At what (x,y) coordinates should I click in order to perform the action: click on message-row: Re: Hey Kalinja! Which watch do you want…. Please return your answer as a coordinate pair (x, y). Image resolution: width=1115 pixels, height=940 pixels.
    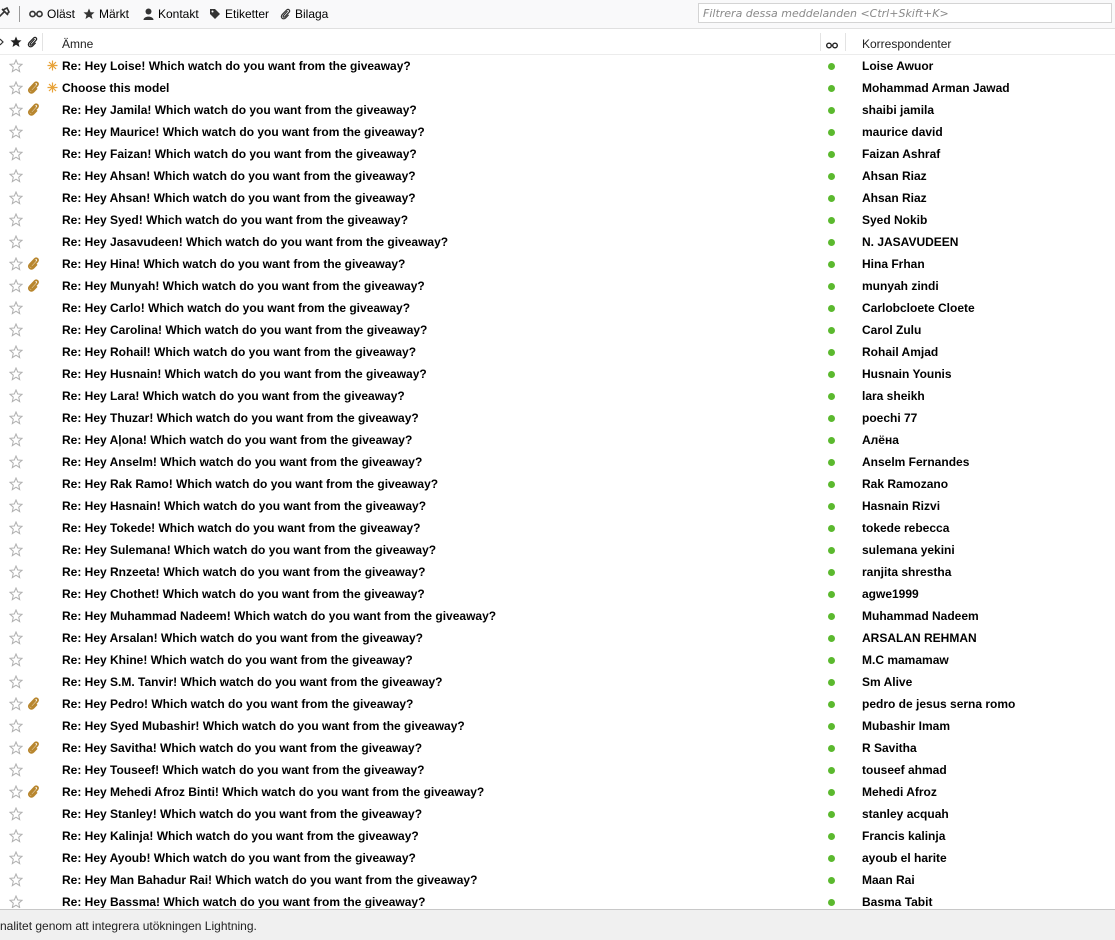
    Looking at the image, I should click on (557, 836).